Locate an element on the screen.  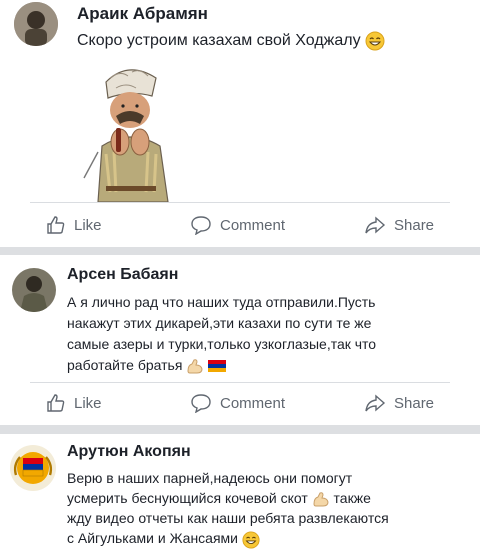
post-text: Скоро устроим казахам свой Ходжалу is located at coordinates (231, 41).